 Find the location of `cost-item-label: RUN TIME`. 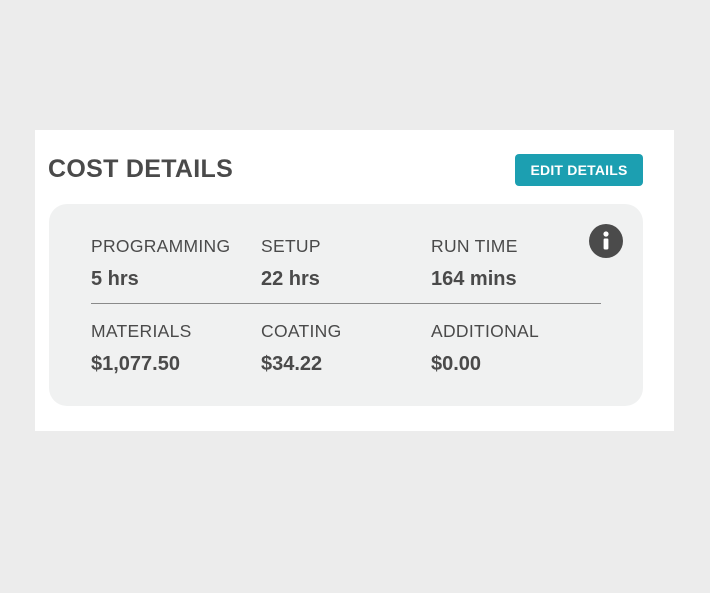

cost-item-label: RUN TIME is located at coordinates (474, 246).